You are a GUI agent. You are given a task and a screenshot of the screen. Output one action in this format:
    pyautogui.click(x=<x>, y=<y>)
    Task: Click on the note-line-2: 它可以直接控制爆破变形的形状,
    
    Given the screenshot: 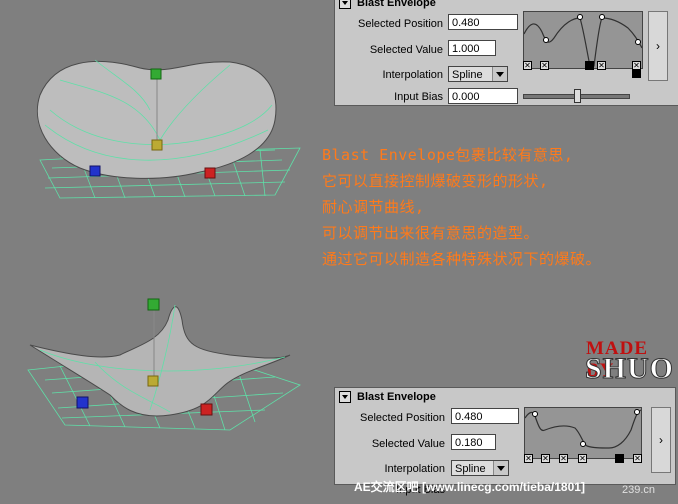 What is the action you would take?
    pyautogui.click(x=435, y=181)
    